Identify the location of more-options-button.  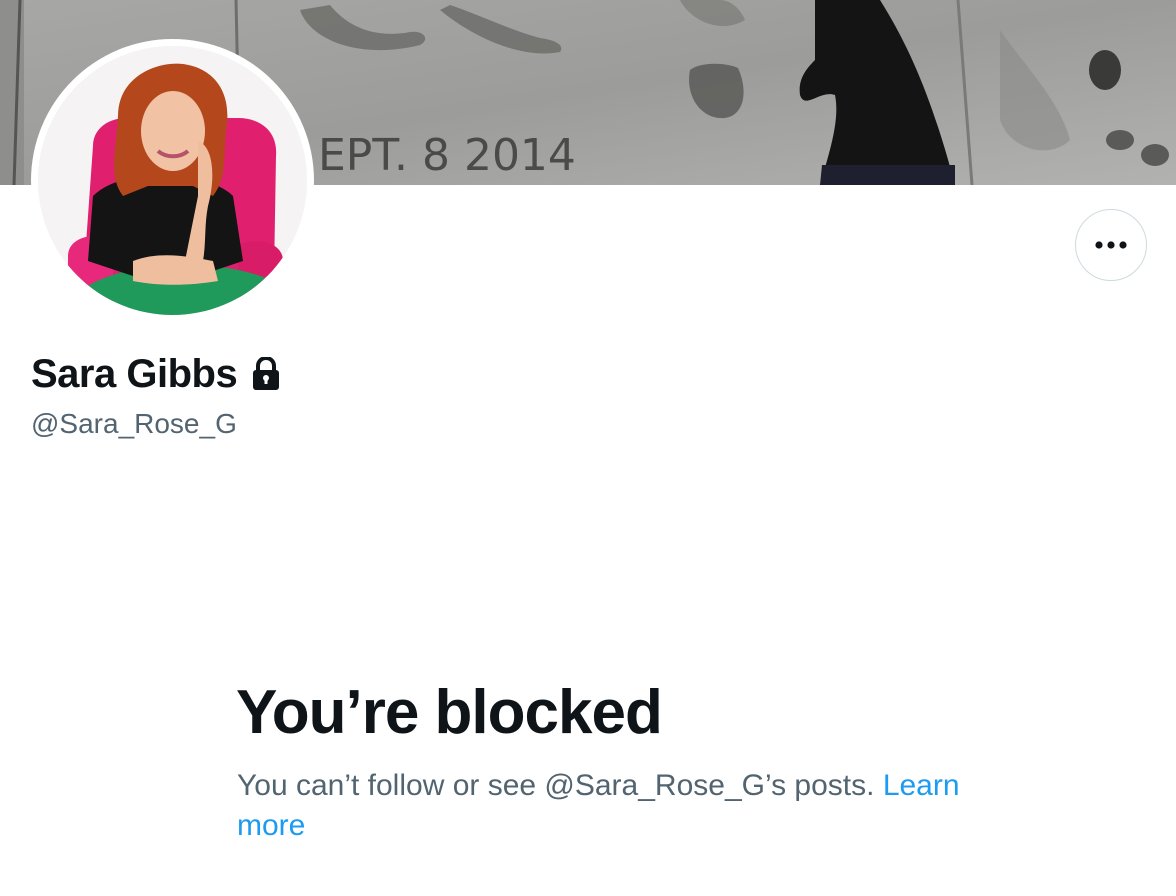
(1111, 245).